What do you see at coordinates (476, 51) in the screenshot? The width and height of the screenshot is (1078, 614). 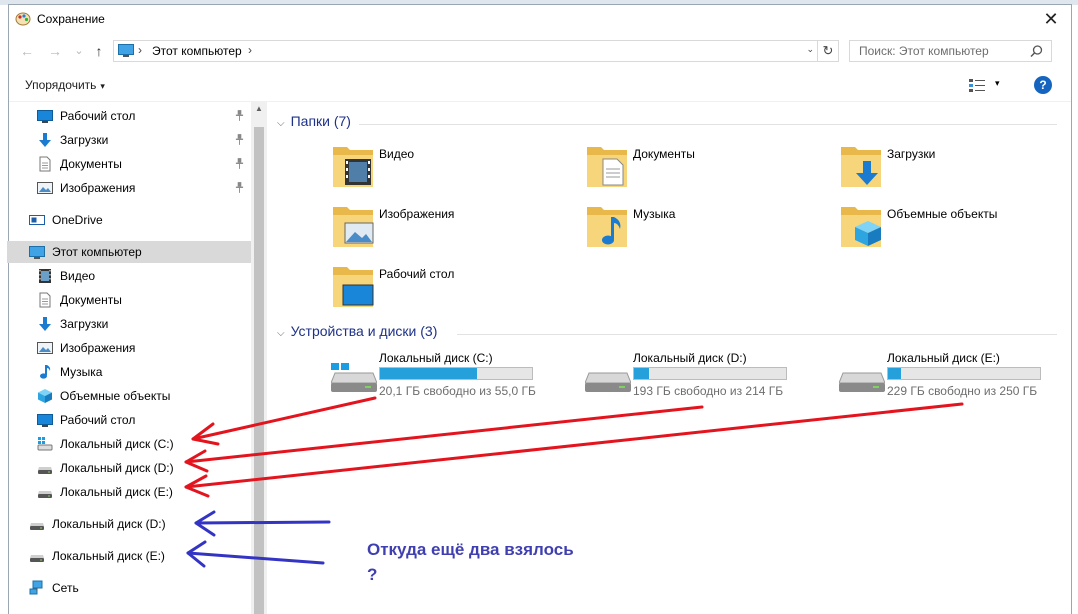 I see `address-bar: › Этот компьютер › ⌄ ↻` at bounding box center [476, 51].